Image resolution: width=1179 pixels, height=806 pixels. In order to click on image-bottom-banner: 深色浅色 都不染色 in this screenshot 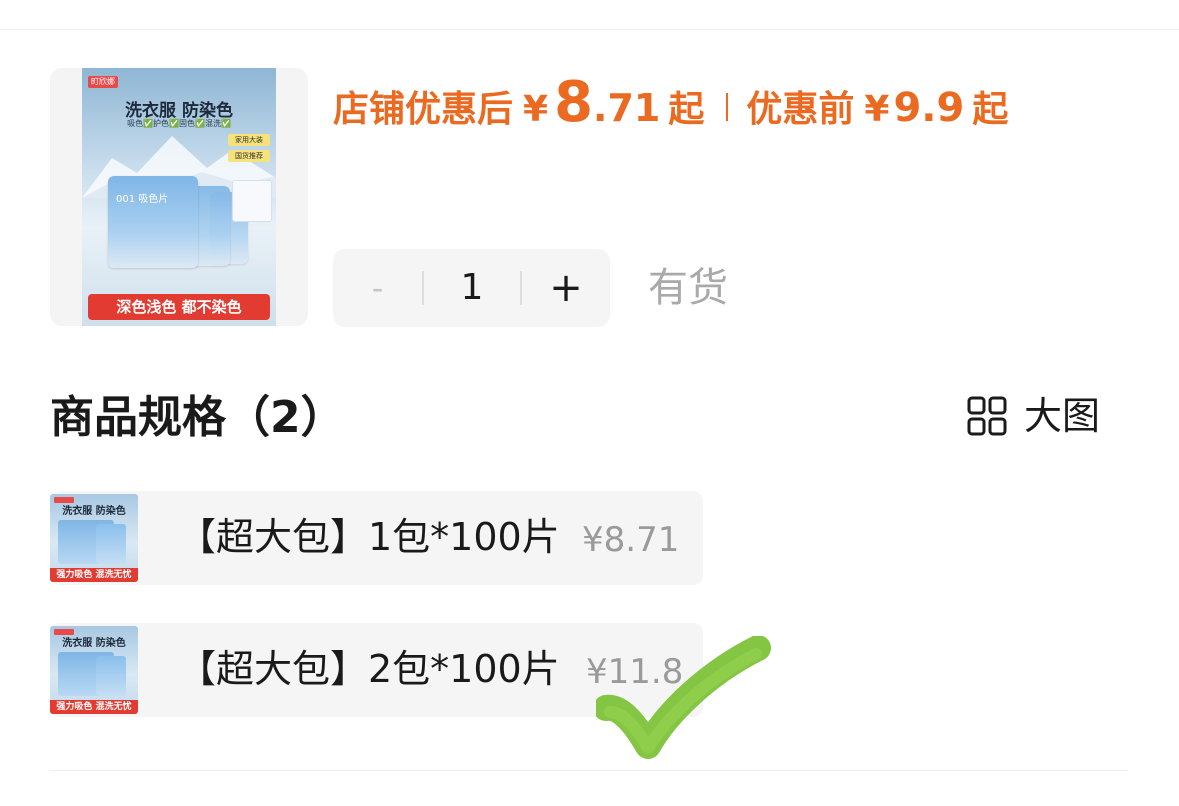, I will do `click(179, 307)`.